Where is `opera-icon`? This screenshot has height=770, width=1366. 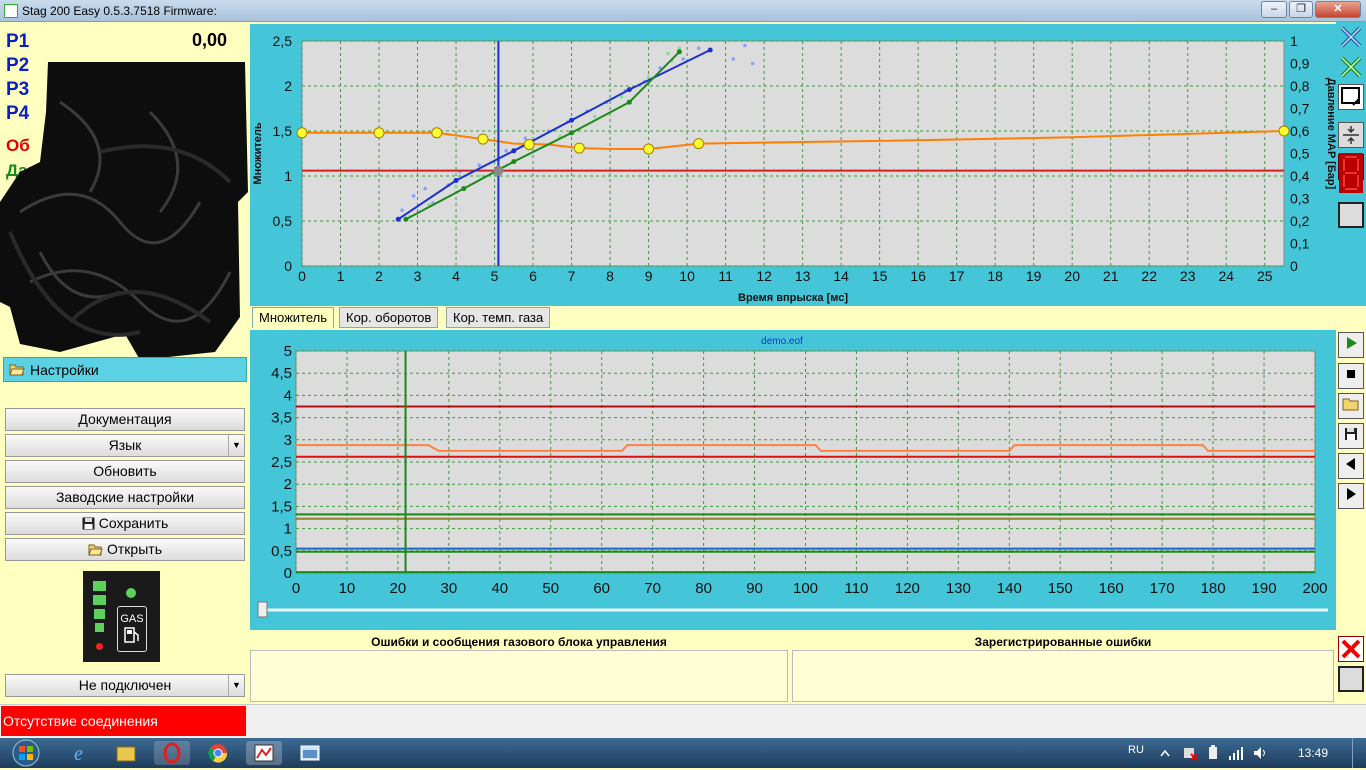 opera-icon is located at coordinates (172, 753).